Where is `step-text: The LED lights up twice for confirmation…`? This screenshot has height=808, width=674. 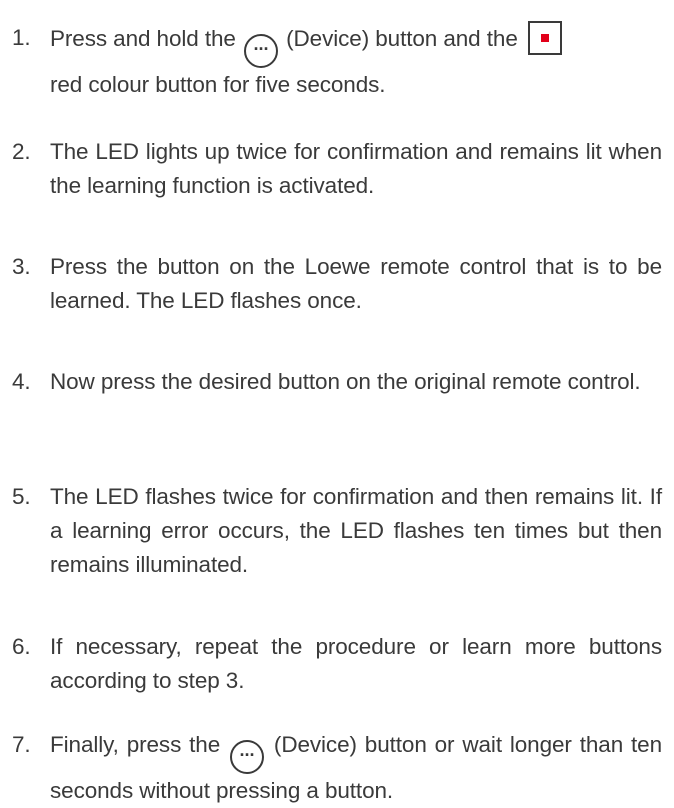
step-text: The LED lights up twice for confirmation… is located at coordinates (356, 168).